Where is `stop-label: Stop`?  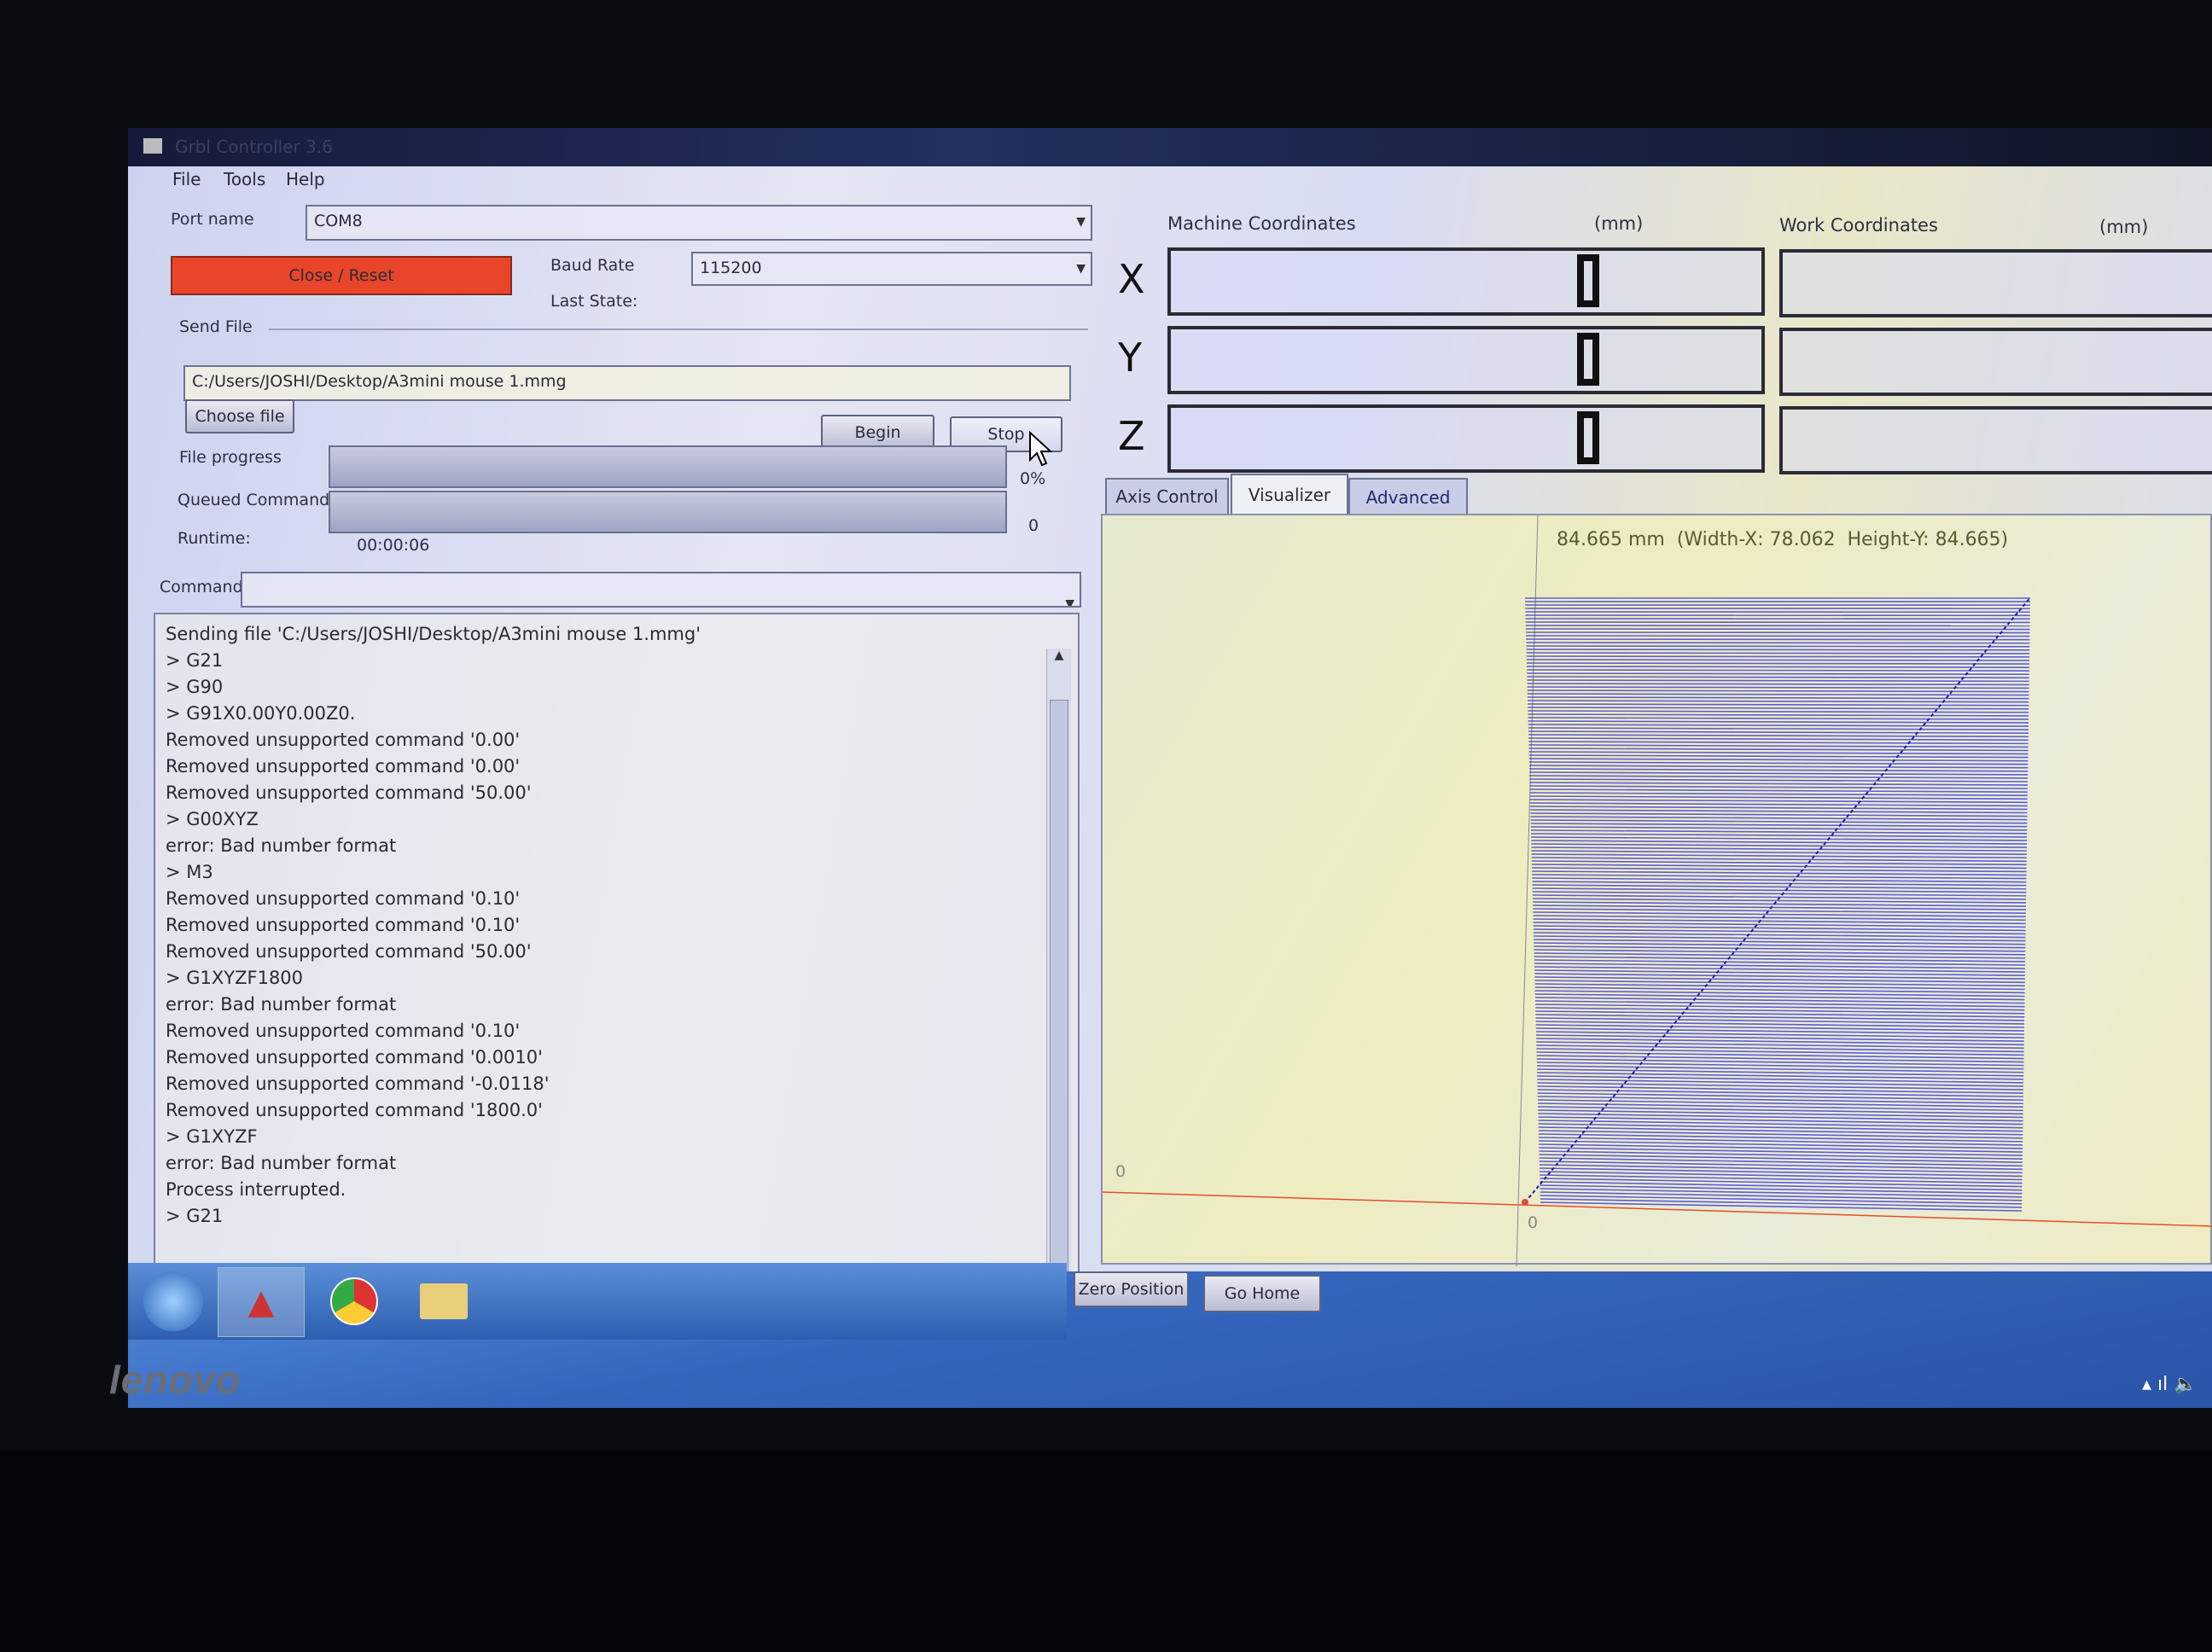
stop-label: Stop is located at coordinates (1006, 434).